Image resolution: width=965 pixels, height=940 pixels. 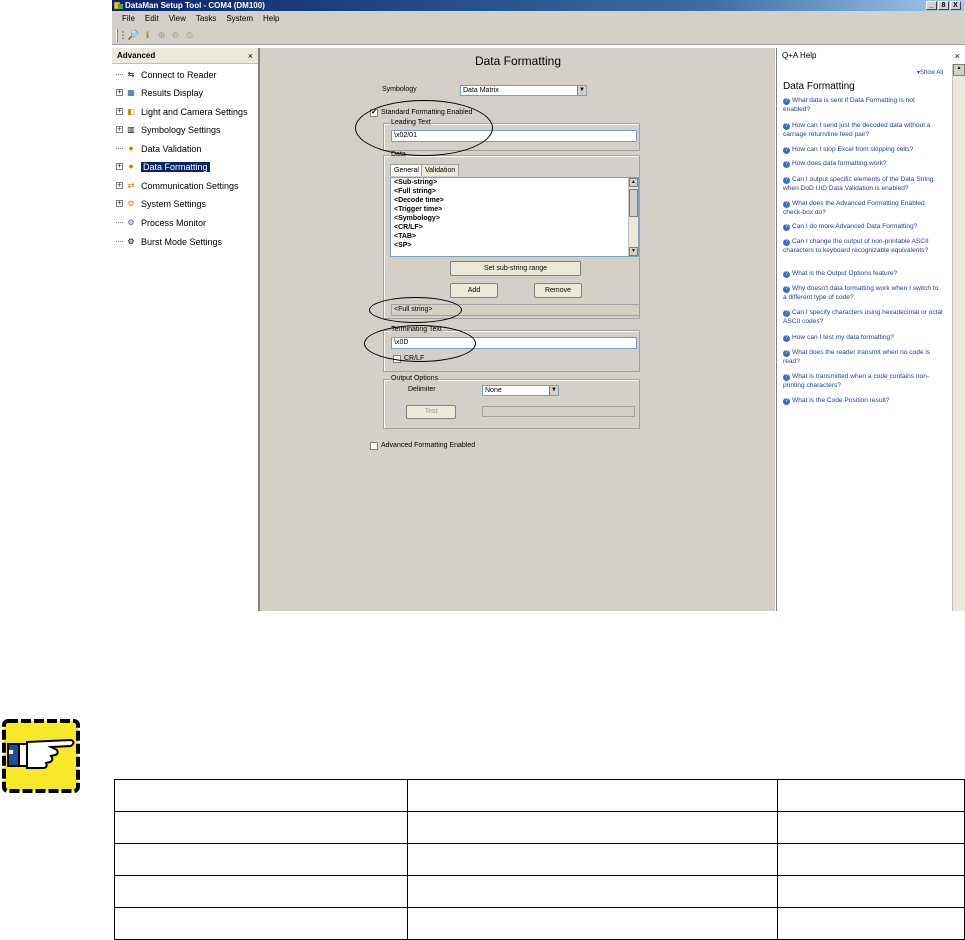 What do you see at coordinates (166, 129) in the screenshot?
I see `tree-item-symbology-settings: + ▥ Symbology Settings` at bounding box center [166, 129].